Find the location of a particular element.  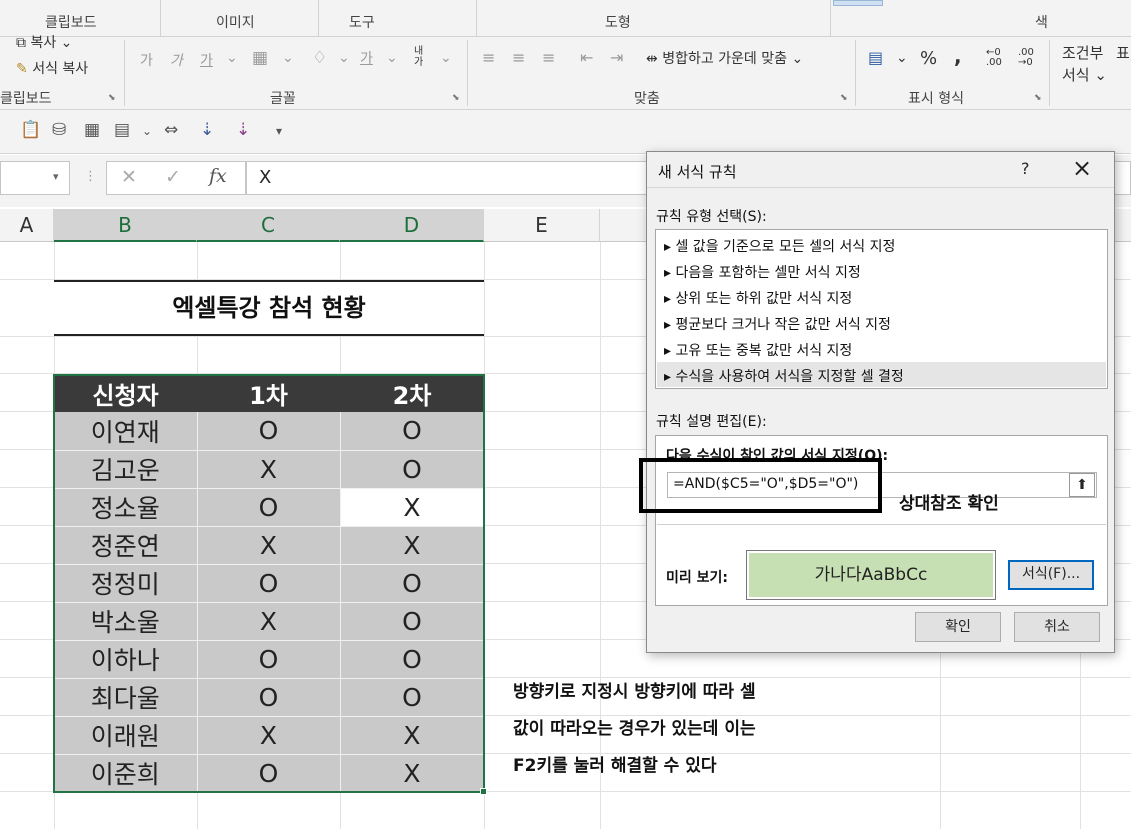

fill-handle is located at coordinates (483, 791).